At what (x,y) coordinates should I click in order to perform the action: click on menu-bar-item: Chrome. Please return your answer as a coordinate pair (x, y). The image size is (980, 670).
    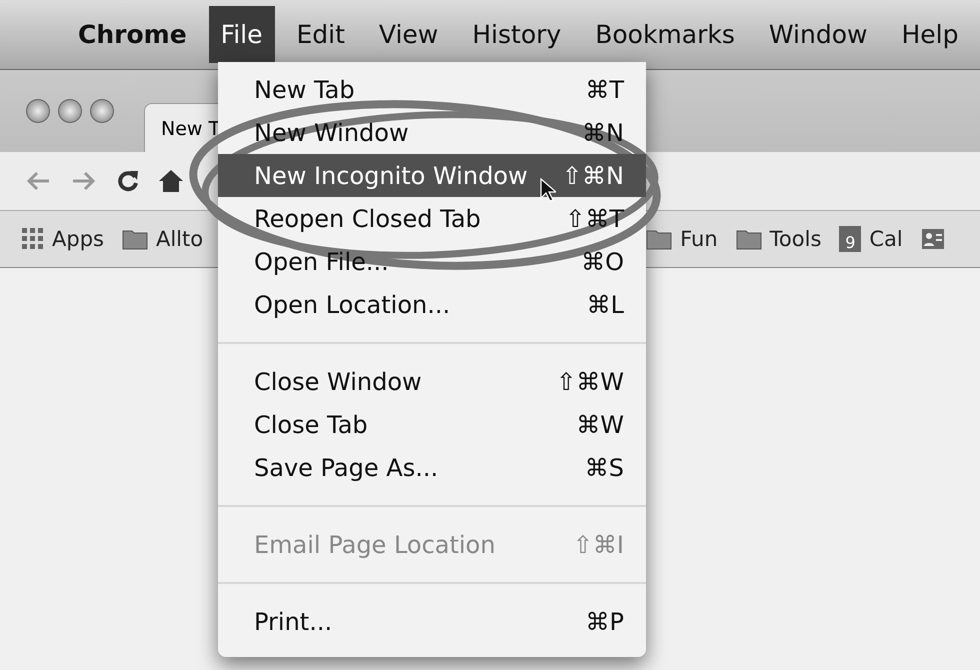
    Looking at the image, I should click on (132, 34).